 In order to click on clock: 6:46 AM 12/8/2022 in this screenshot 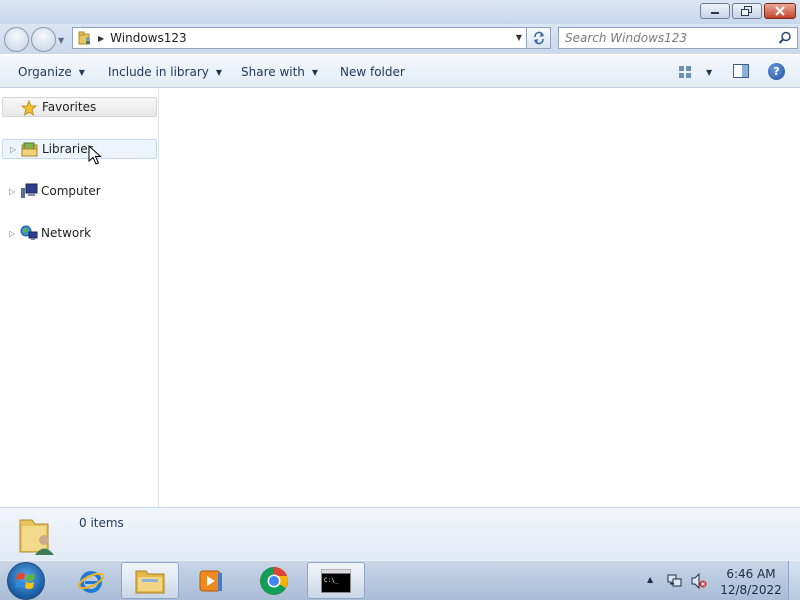, I will do `click(751, 582)`.